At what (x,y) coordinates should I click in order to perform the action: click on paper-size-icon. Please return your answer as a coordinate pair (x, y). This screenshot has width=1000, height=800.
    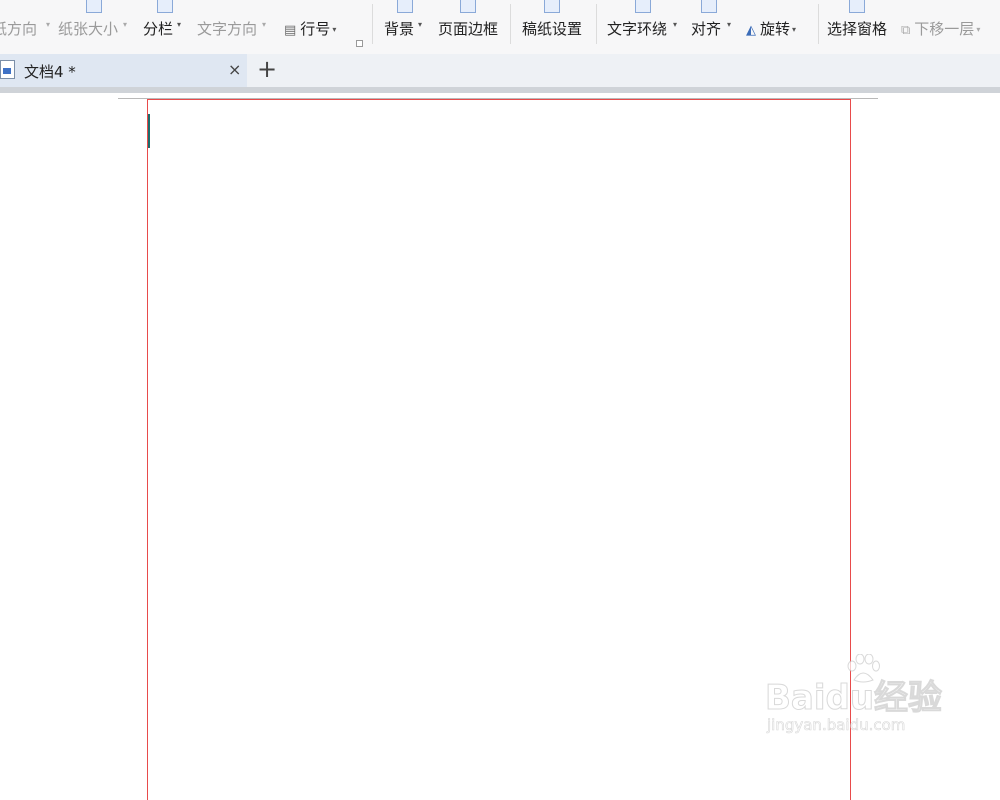
    Looking at the image, I should click on (94, 6).